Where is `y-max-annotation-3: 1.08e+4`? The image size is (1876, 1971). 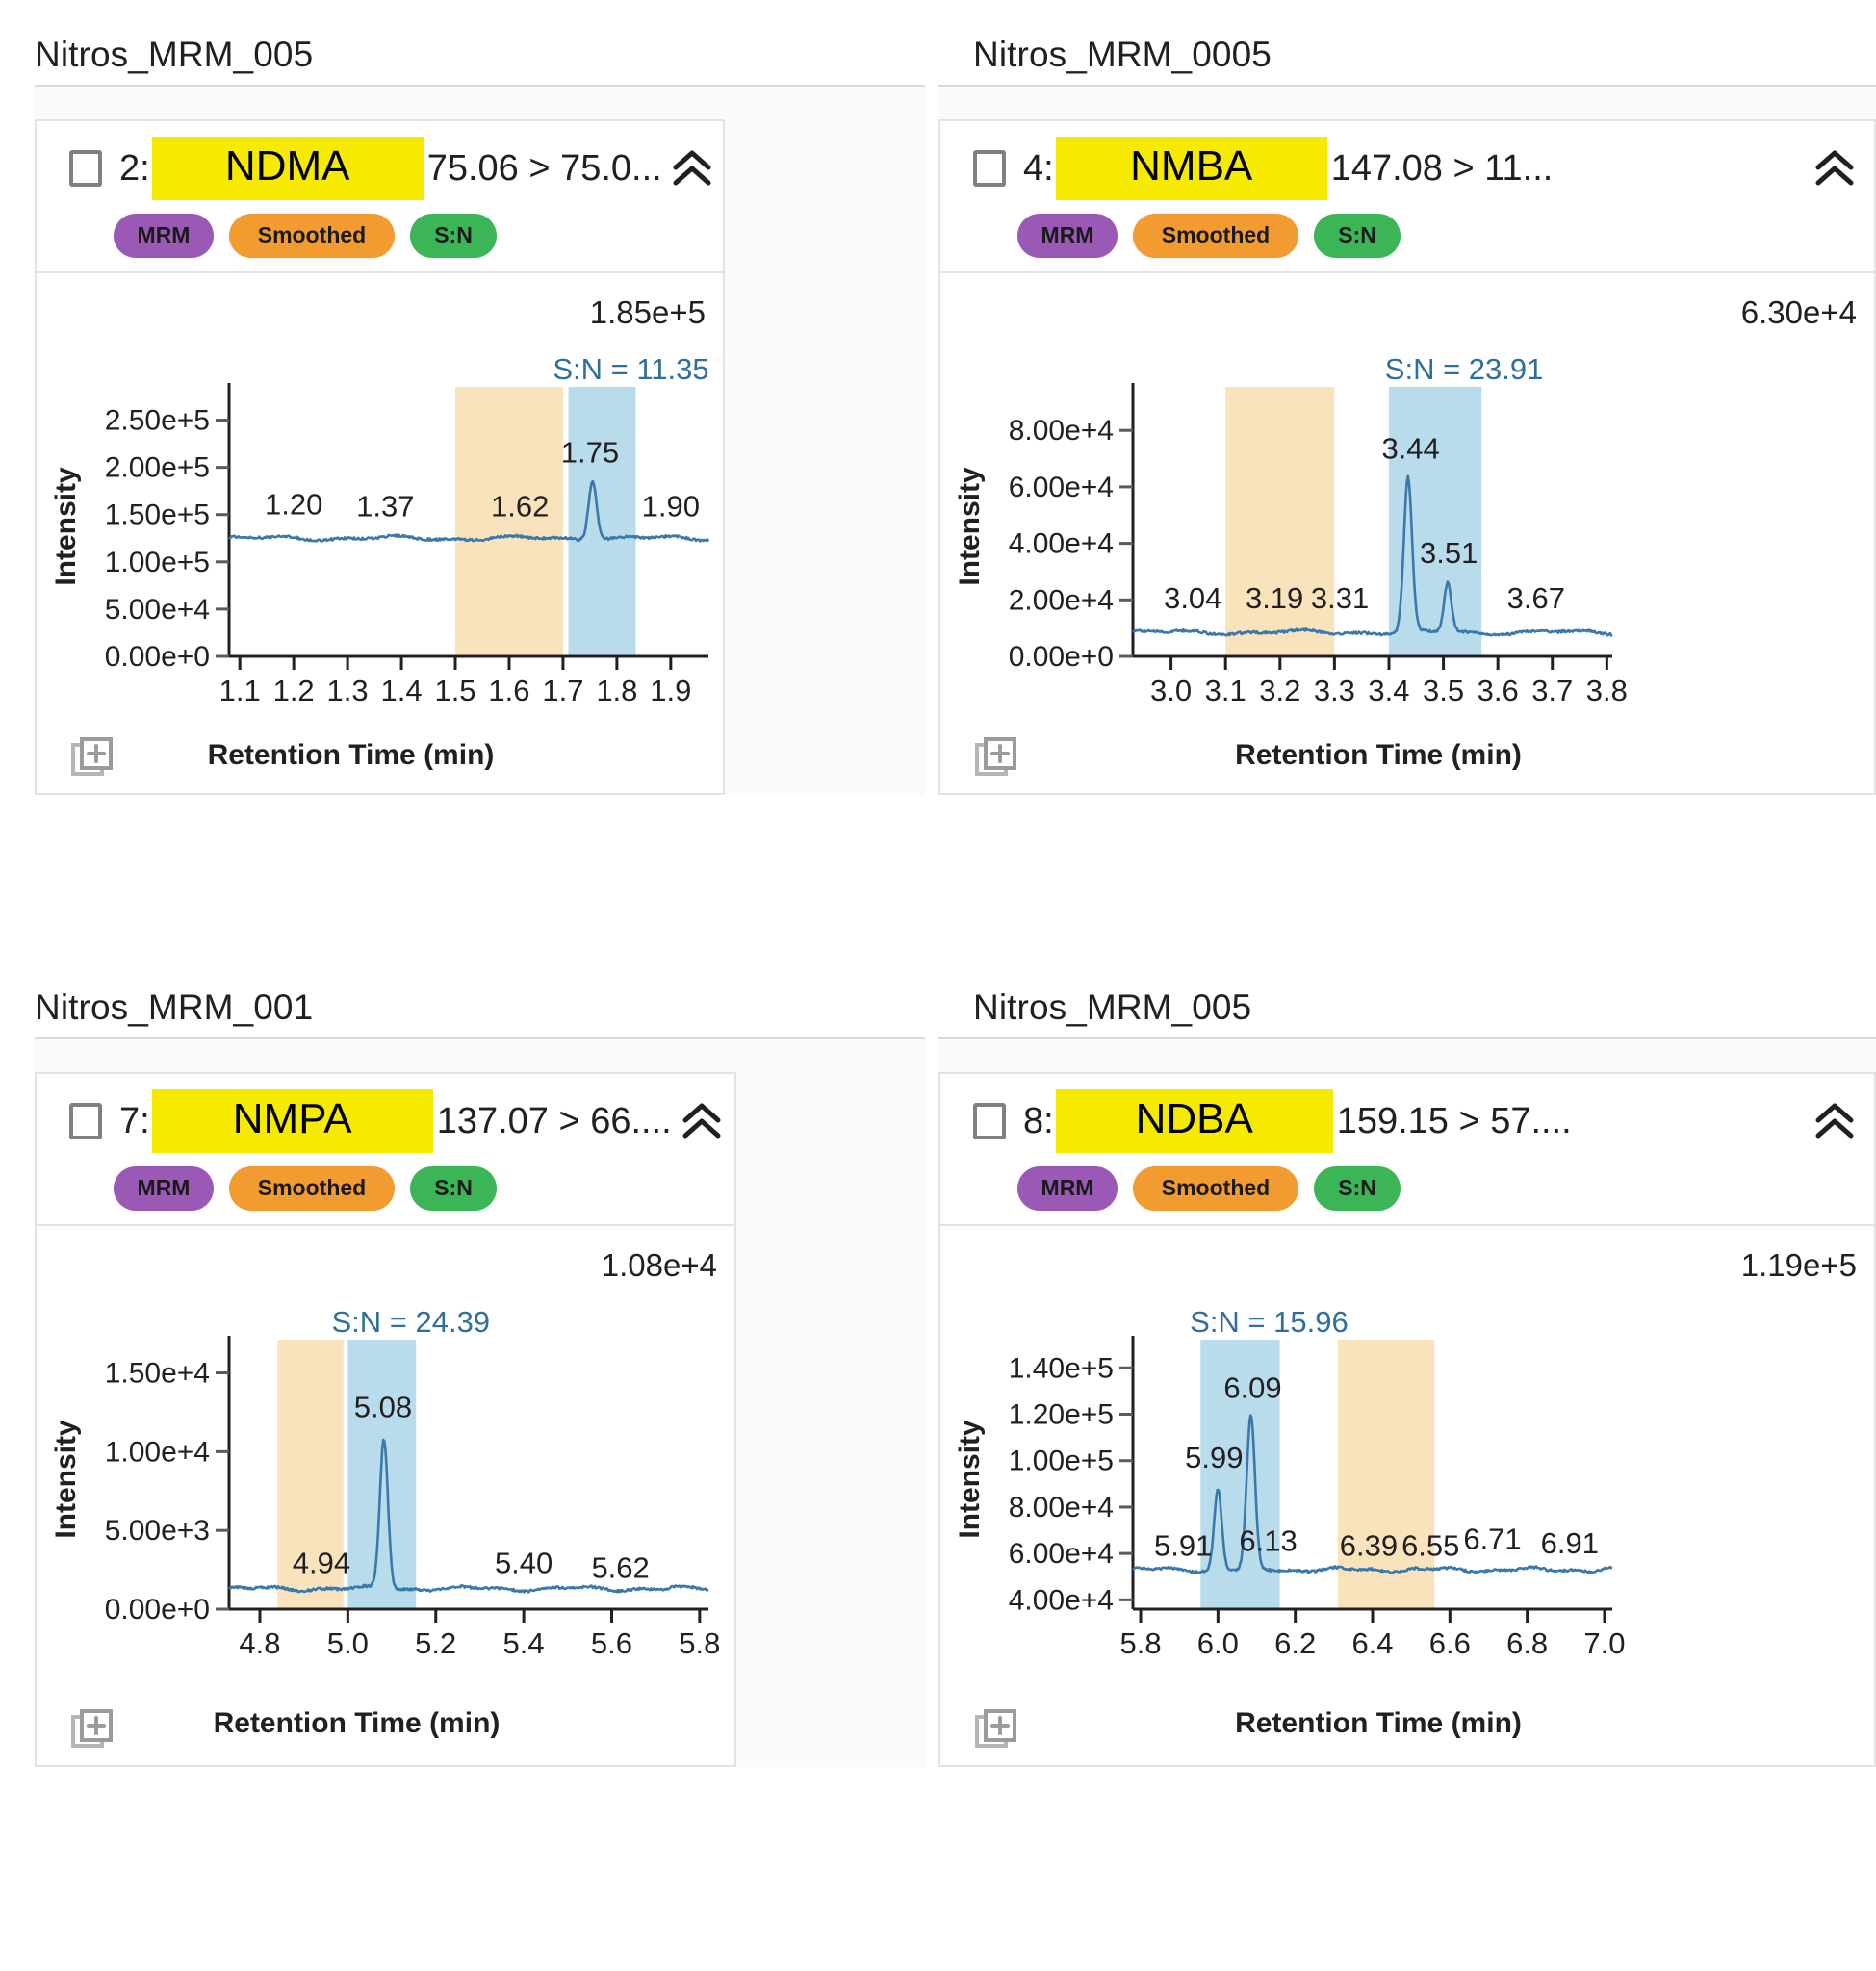
y-max-annotation-3: 1.08e+4 is located at coordinates (659, 1265).